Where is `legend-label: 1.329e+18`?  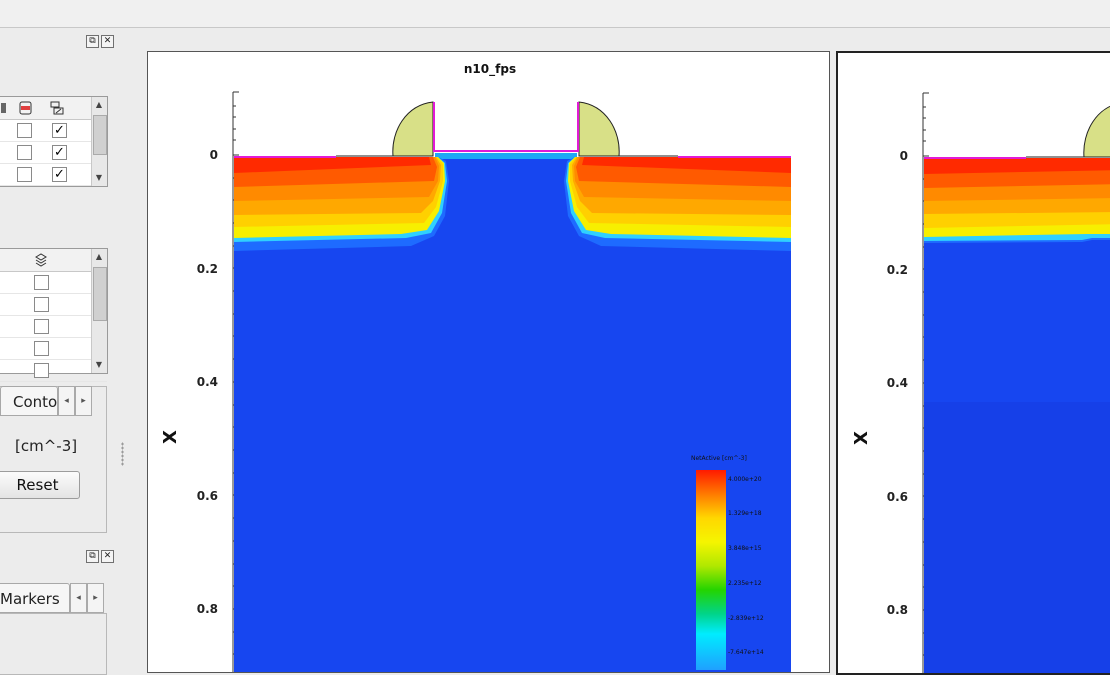 legend-label: 1.329e+18 is located at coordinates (745, 513).